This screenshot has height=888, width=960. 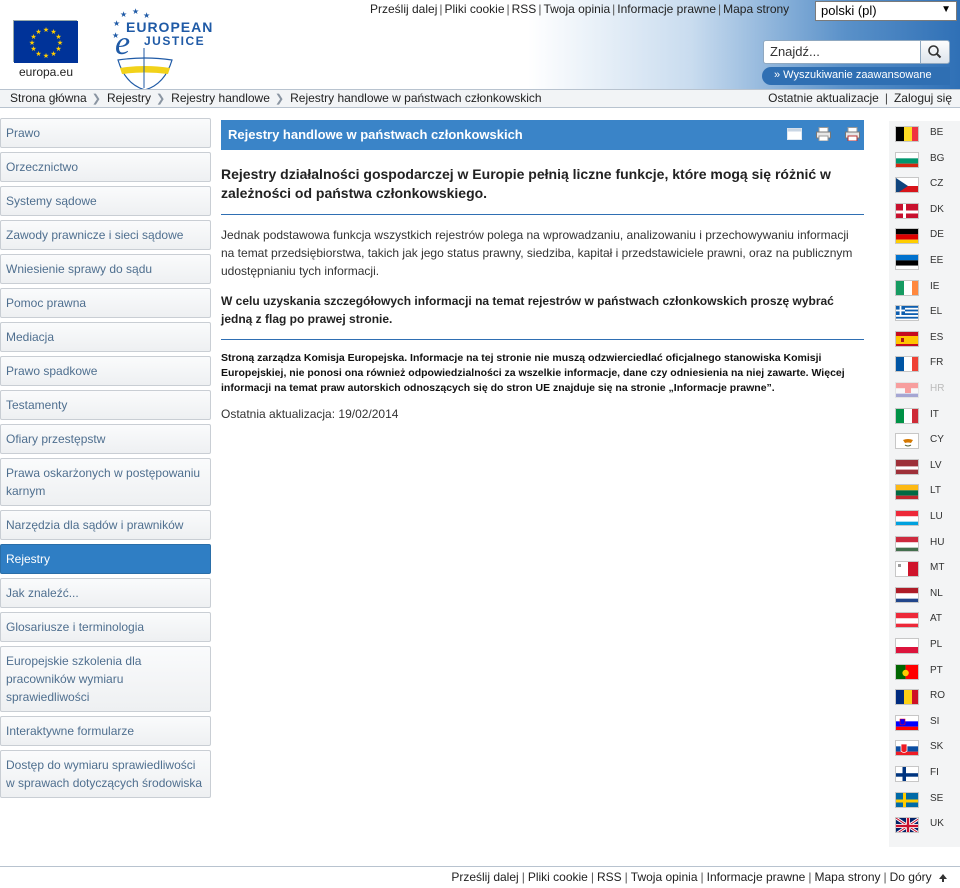 I want to click on flag-code-label: SK, so click(x=937, y=747).